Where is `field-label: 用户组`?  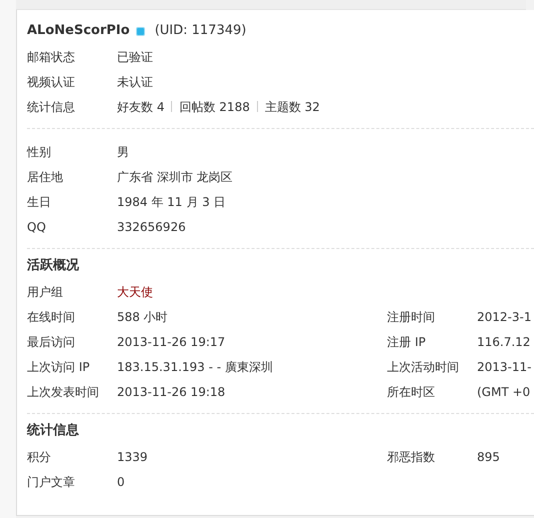
field-label: 用户组 is located at coordinates (45, 292).